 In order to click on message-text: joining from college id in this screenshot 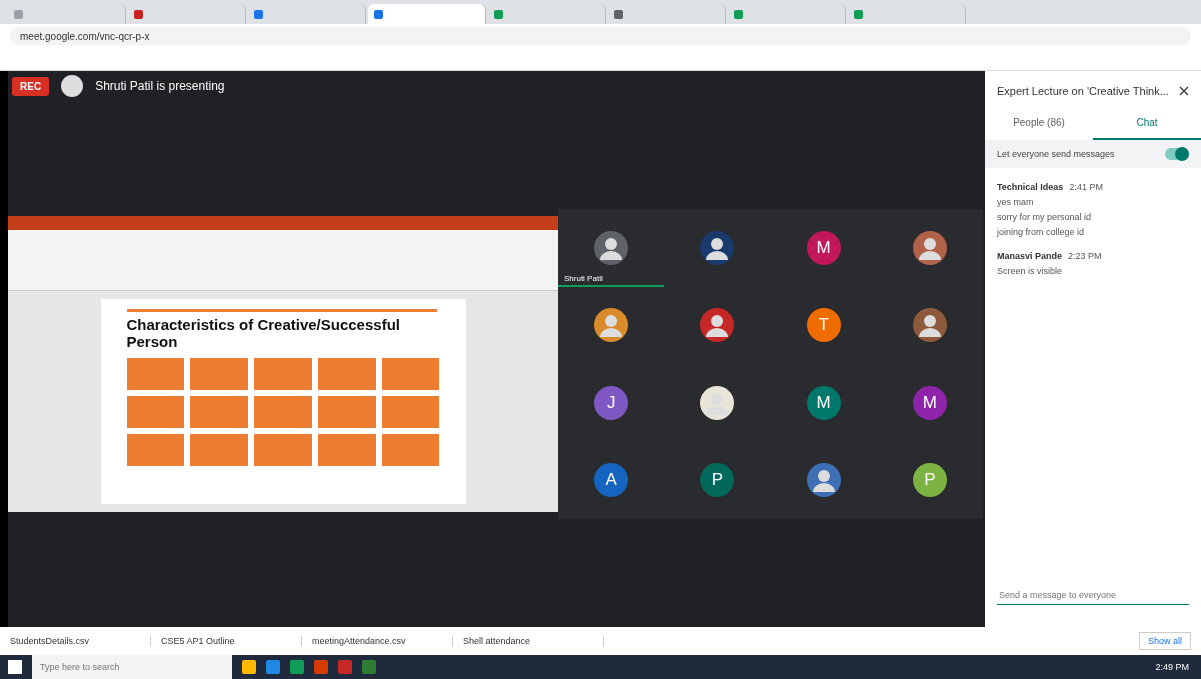, I will do `click(1041, 232)`.